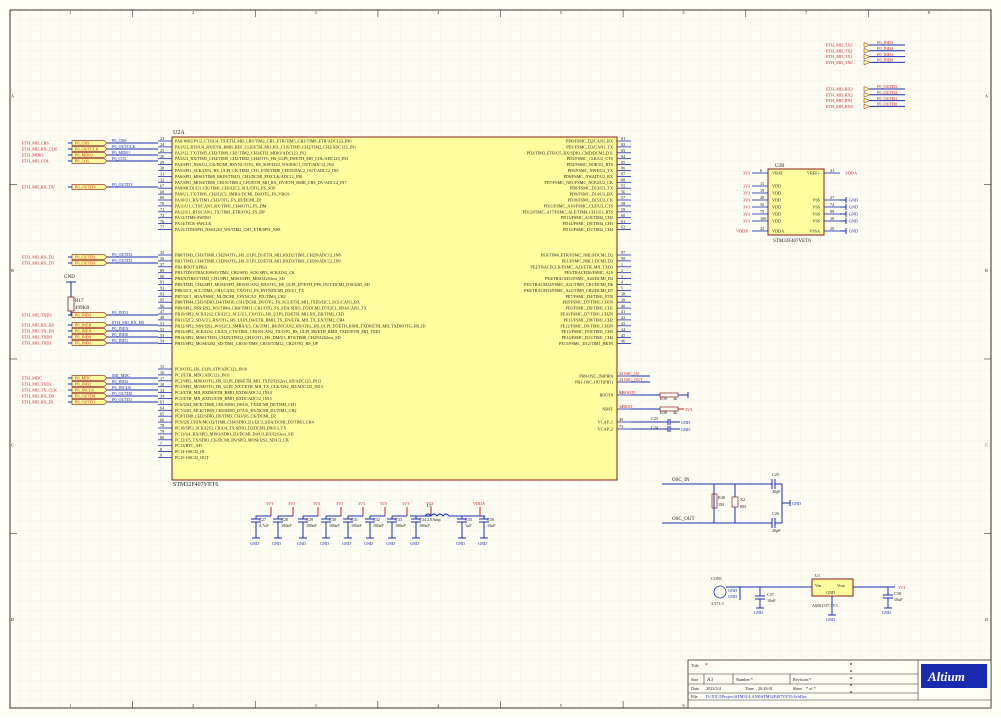  I want to click on mcu-pin-number: 85, so click(623, 162).